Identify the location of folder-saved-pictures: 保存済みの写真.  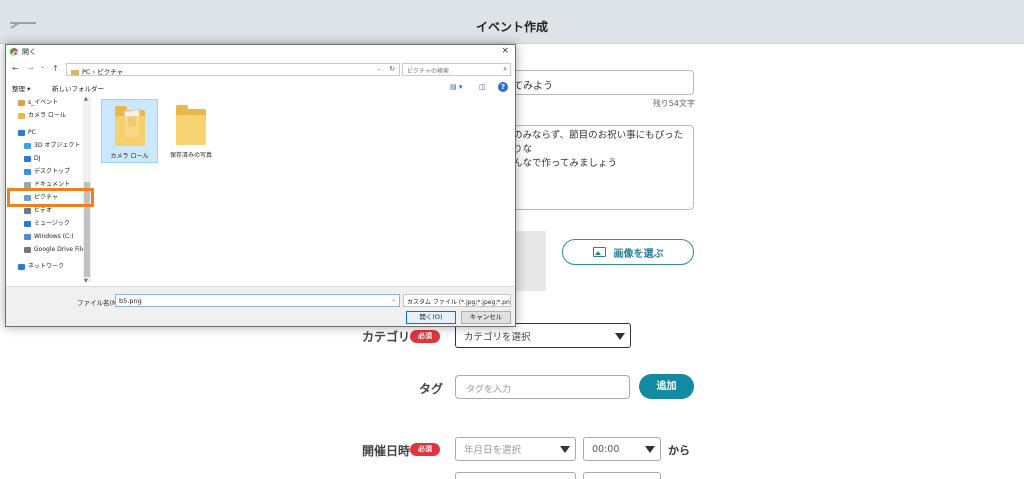
(191, 131).